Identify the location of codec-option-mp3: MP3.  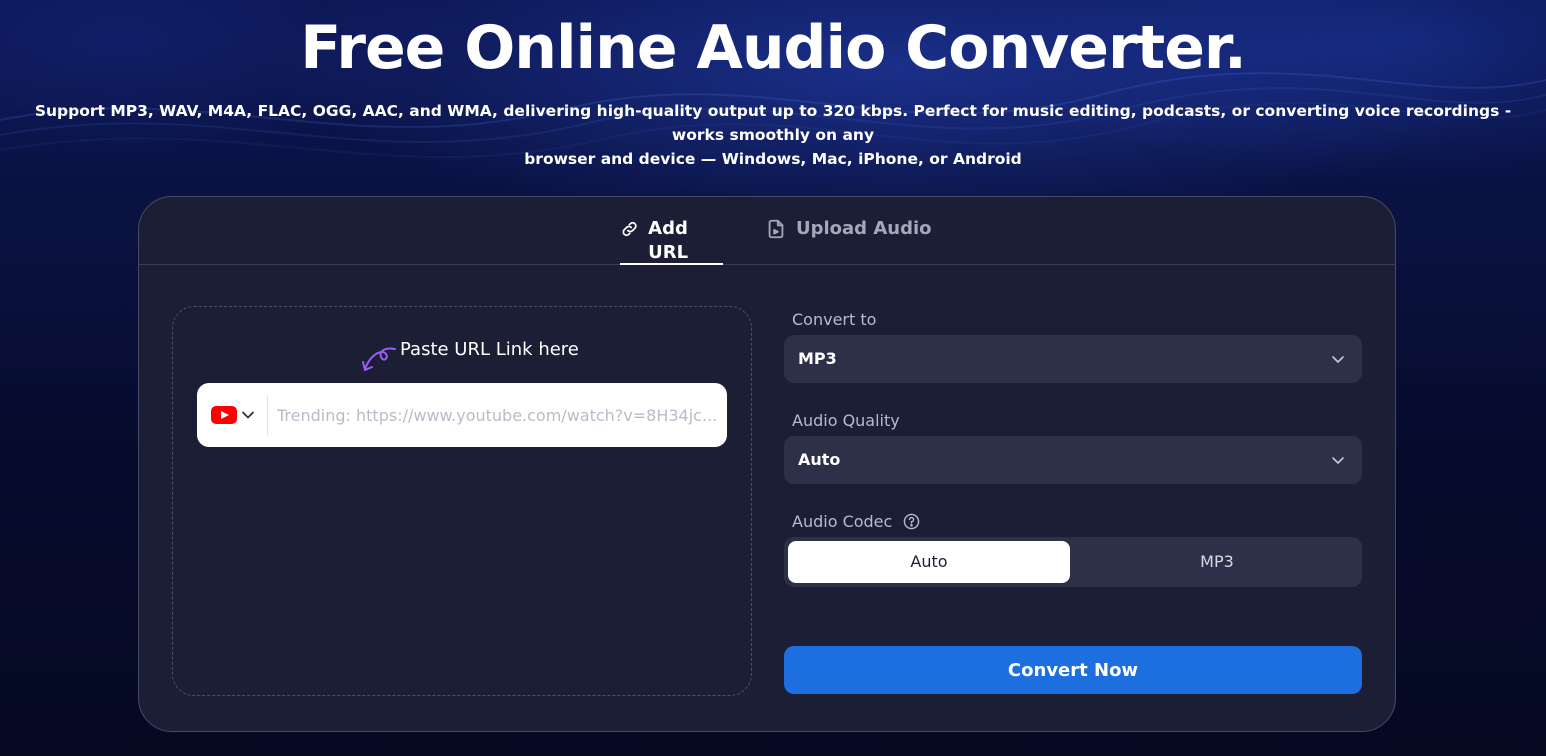
(1217, 562).